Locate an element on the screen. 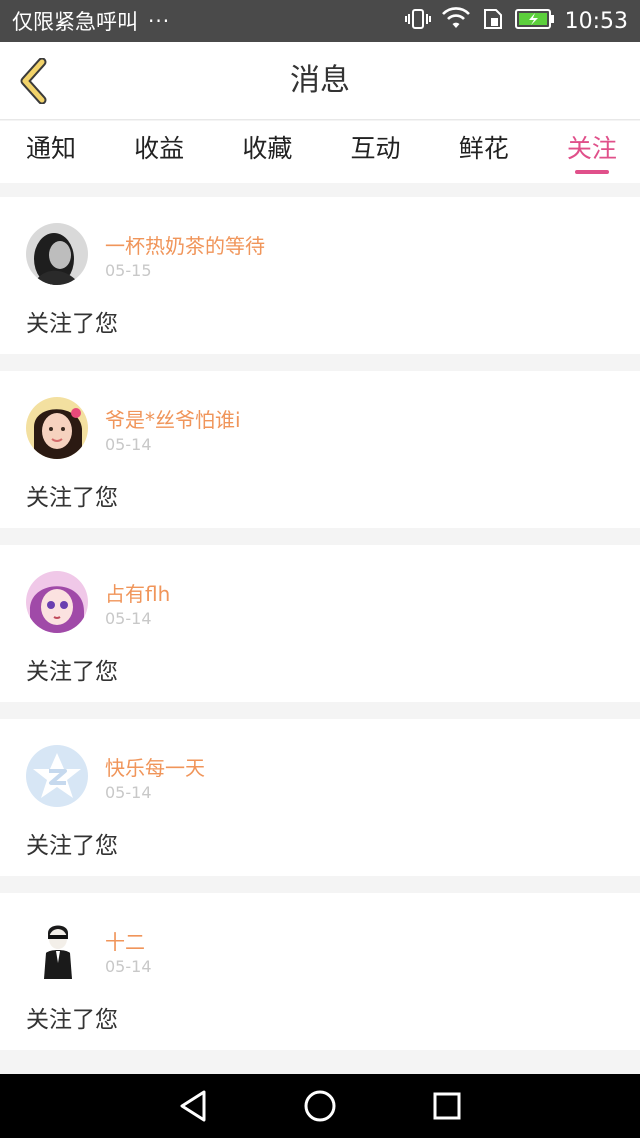  username: 一杯热奶茶的等待 is located at coordinates (185, 244).